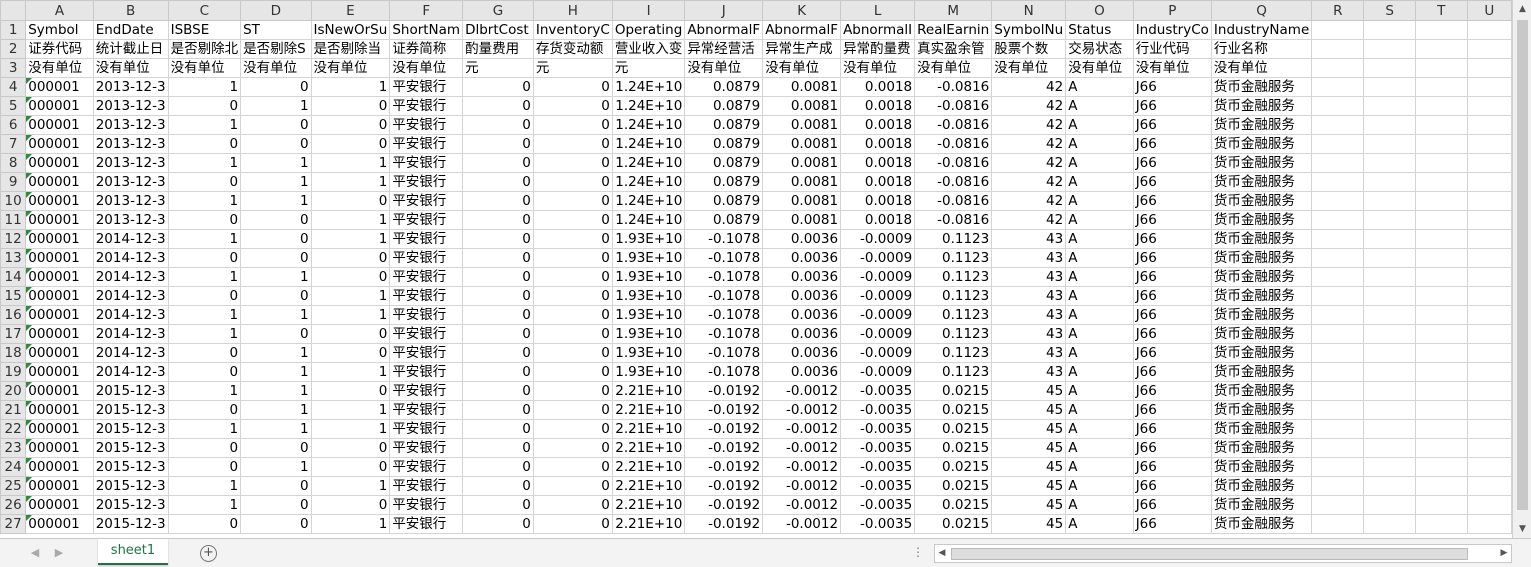 This screenshot has height=567, width=1531. What do you see at coordinates (59, 391) in the screenshot?
I see `cell-A20: 000001` at bounding box center [59, 391].